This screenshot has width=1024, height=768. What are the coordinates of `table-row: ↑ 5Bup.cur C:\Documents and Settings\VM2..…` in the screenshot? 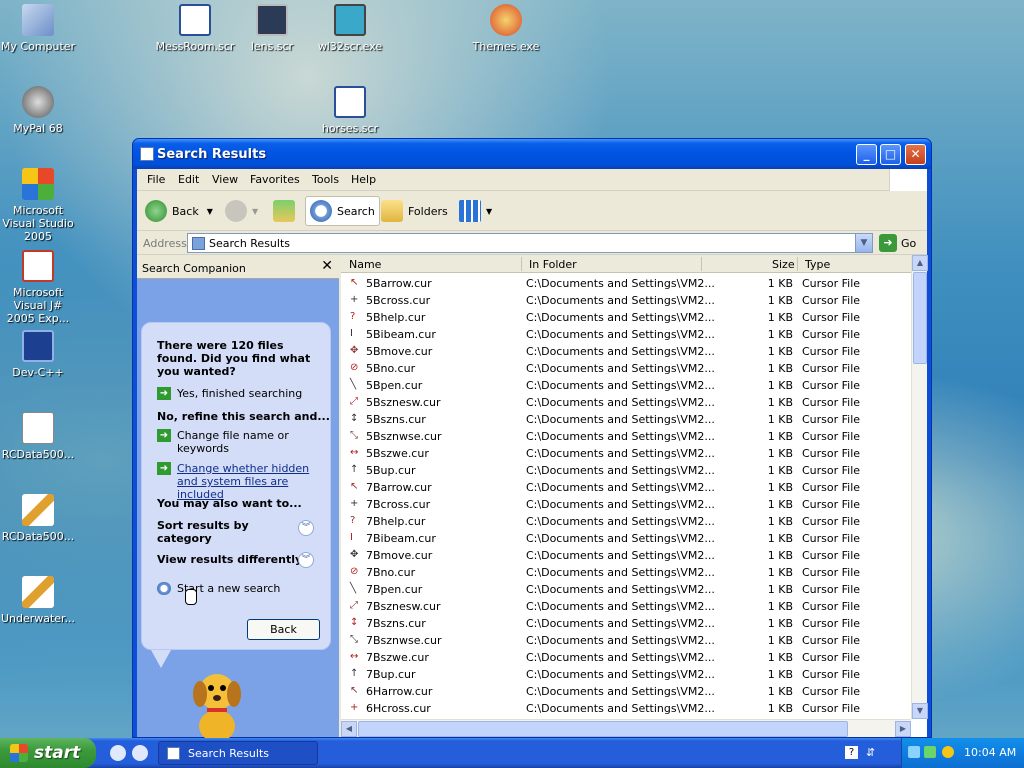 It's located at (626, 470).